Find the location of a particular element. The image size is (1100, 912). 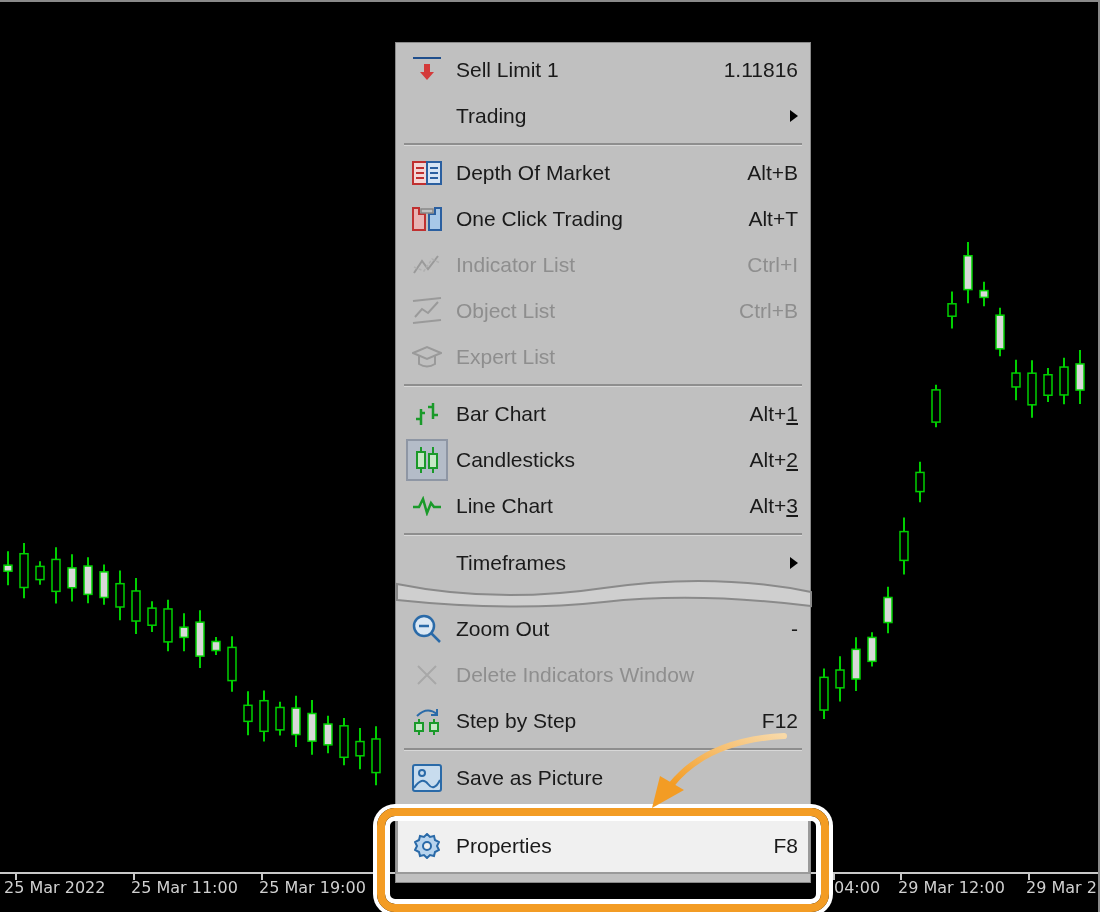

axis-label: 29 Mar 2 is located at coordinates (1061, 887).